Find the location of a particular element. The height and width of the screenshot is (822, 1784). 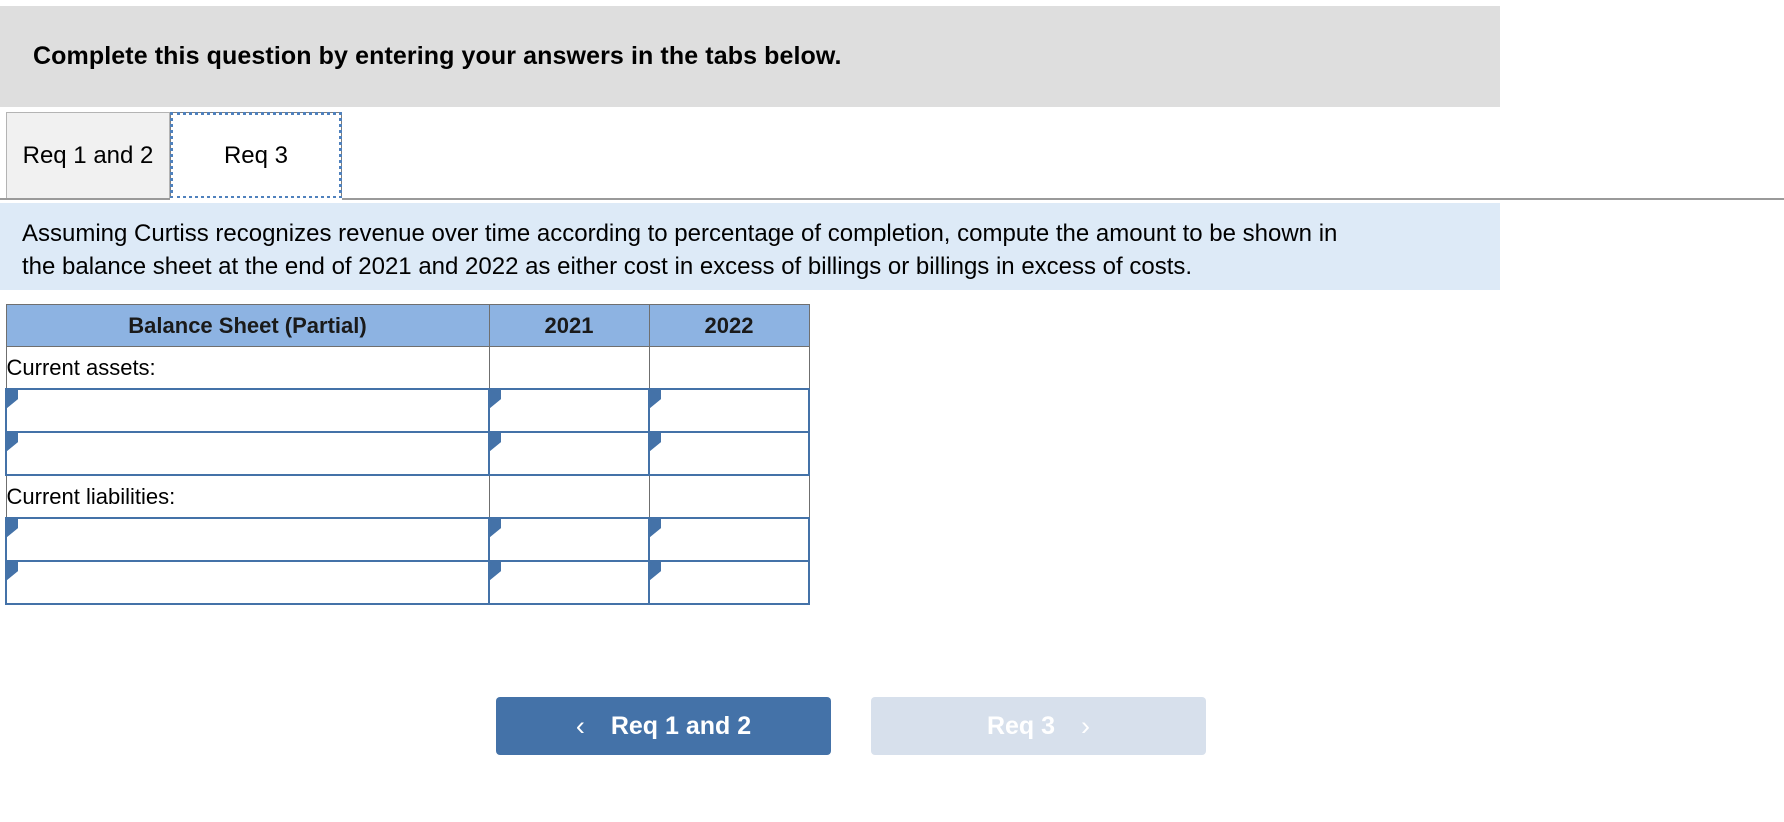

prev-req-1-and-2-button: ‹ Req 1 and 2 is located at coordinates (663, 726).